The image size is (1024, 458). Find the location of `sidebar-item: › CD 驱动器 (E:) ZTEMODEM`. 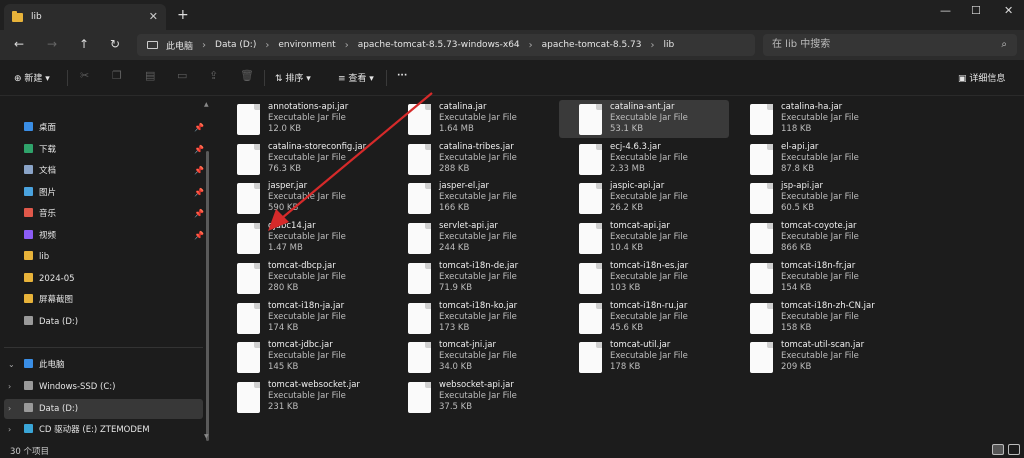

sidebar-item: › CD 驱动器 (E:) ZTEMODEM is located at coordinates (79, 430).